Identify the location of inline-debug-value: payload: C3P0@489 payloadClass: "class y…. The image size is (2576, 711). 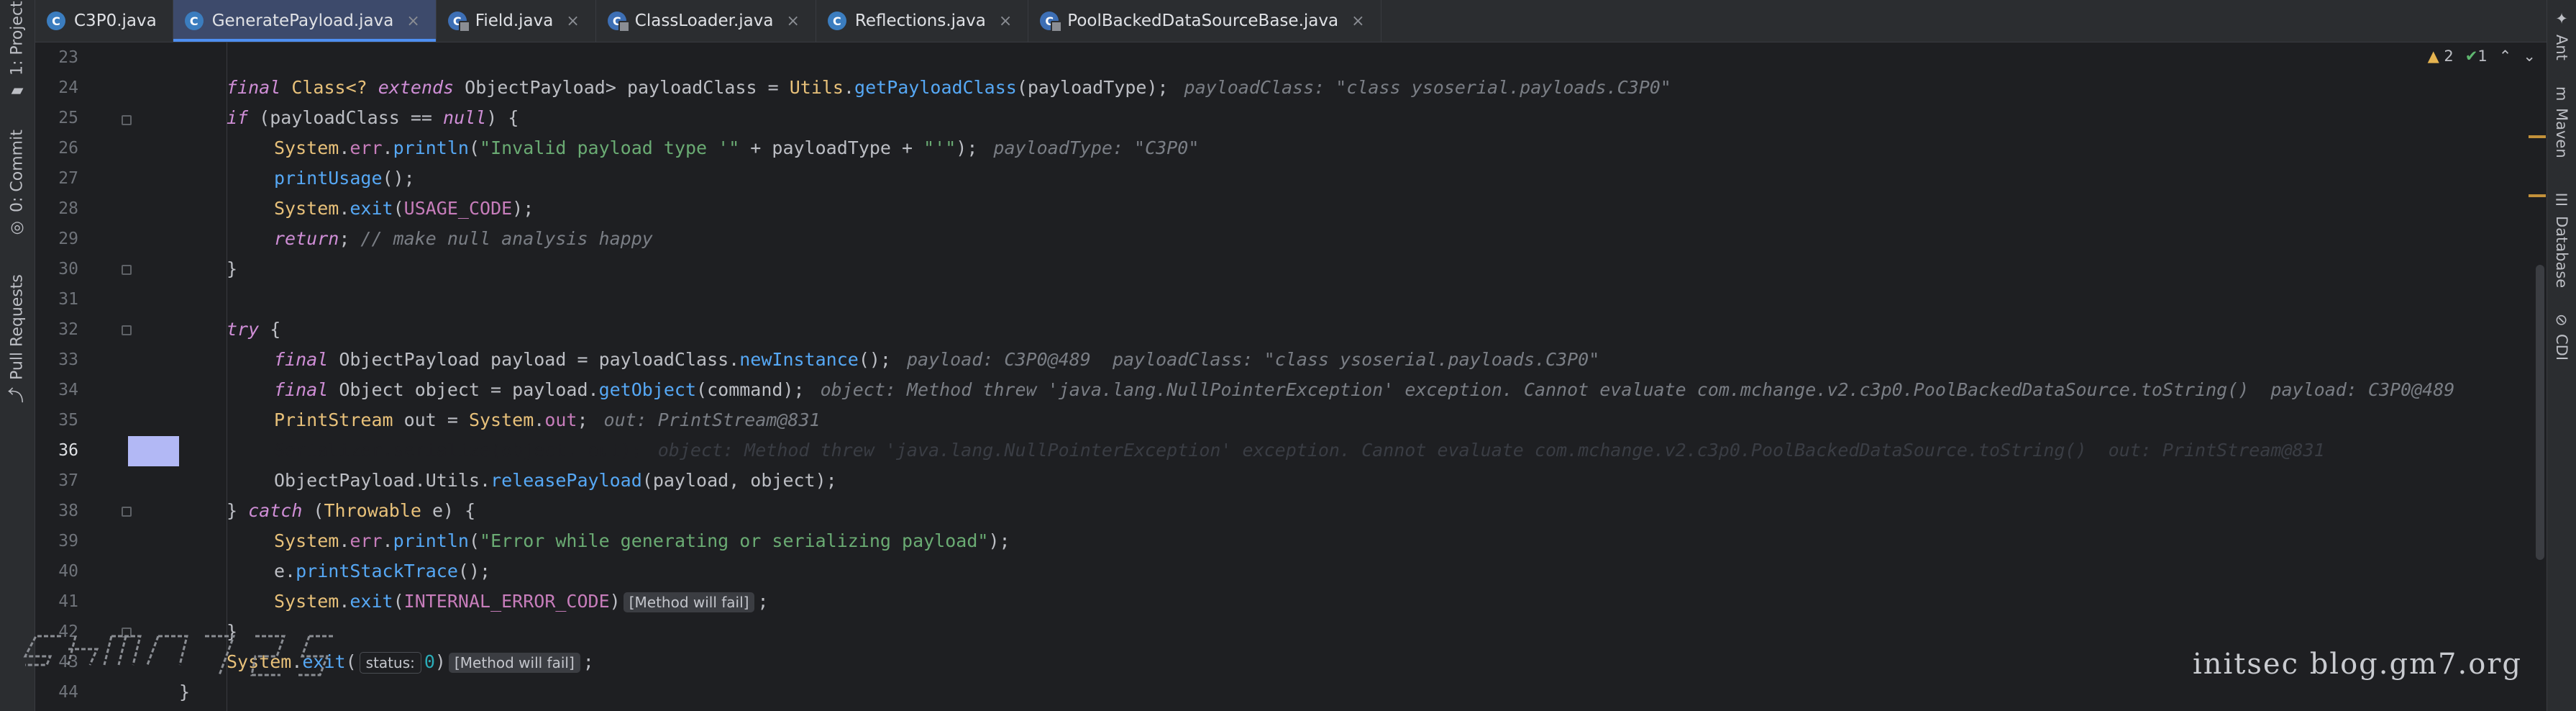
(1253, 359).